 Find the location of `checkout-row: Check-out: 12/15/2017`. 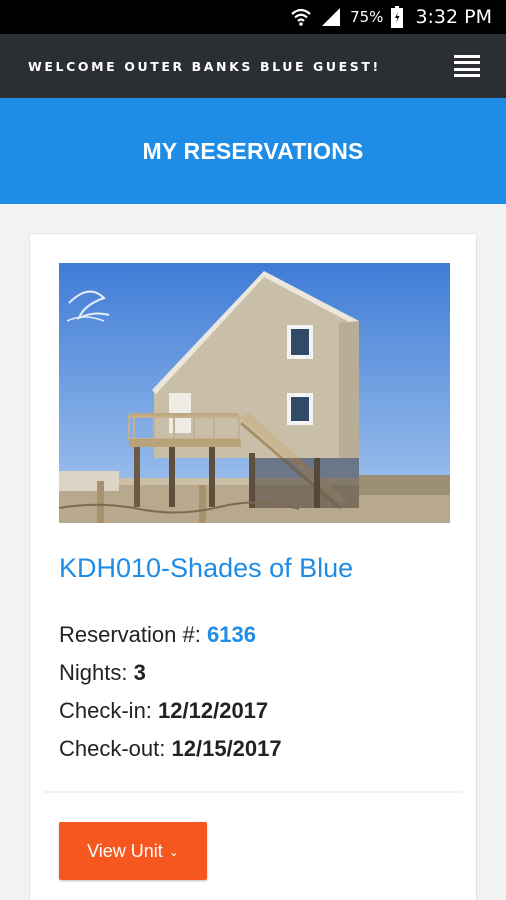

checkout-row: Check-out: 12/15/2017 is located at coordinates (170, 749).